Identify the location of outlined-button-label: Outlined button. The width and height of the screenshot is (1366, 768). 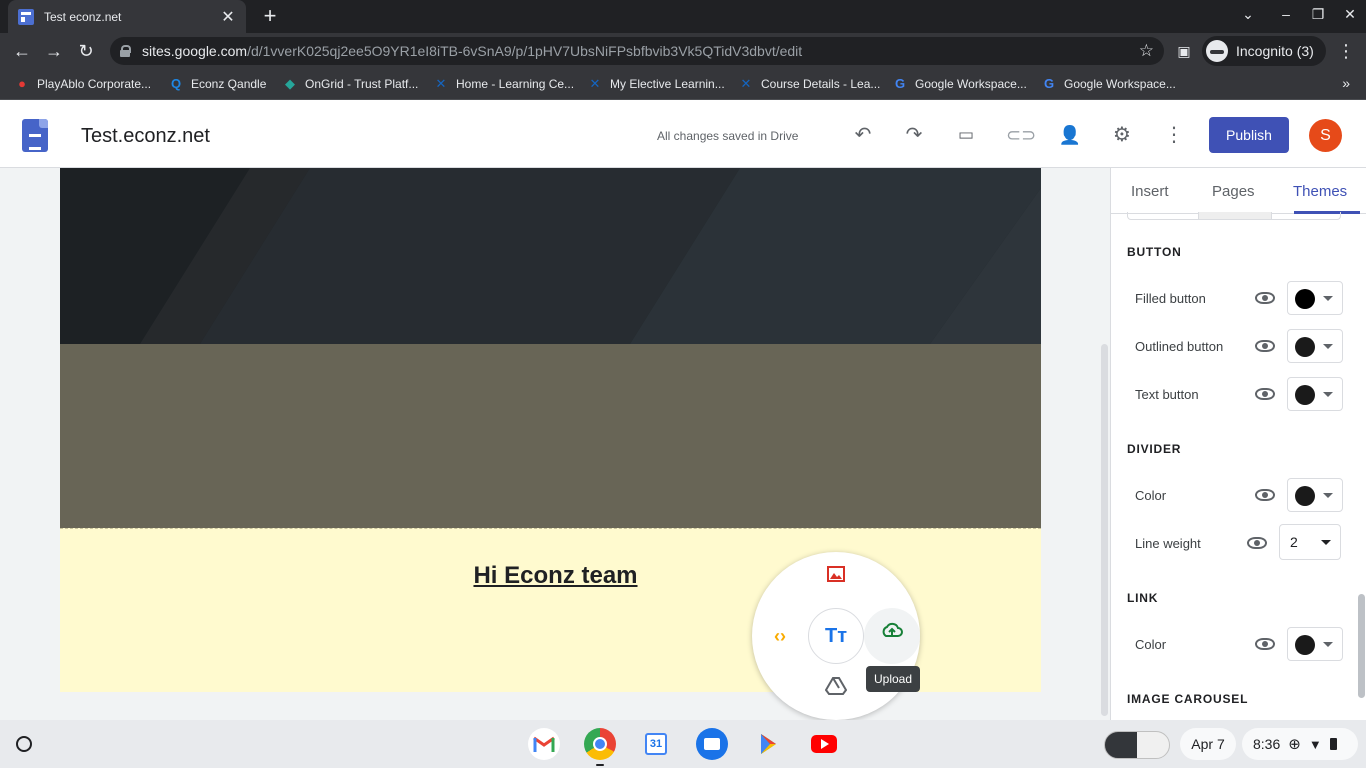
(1179, 346).